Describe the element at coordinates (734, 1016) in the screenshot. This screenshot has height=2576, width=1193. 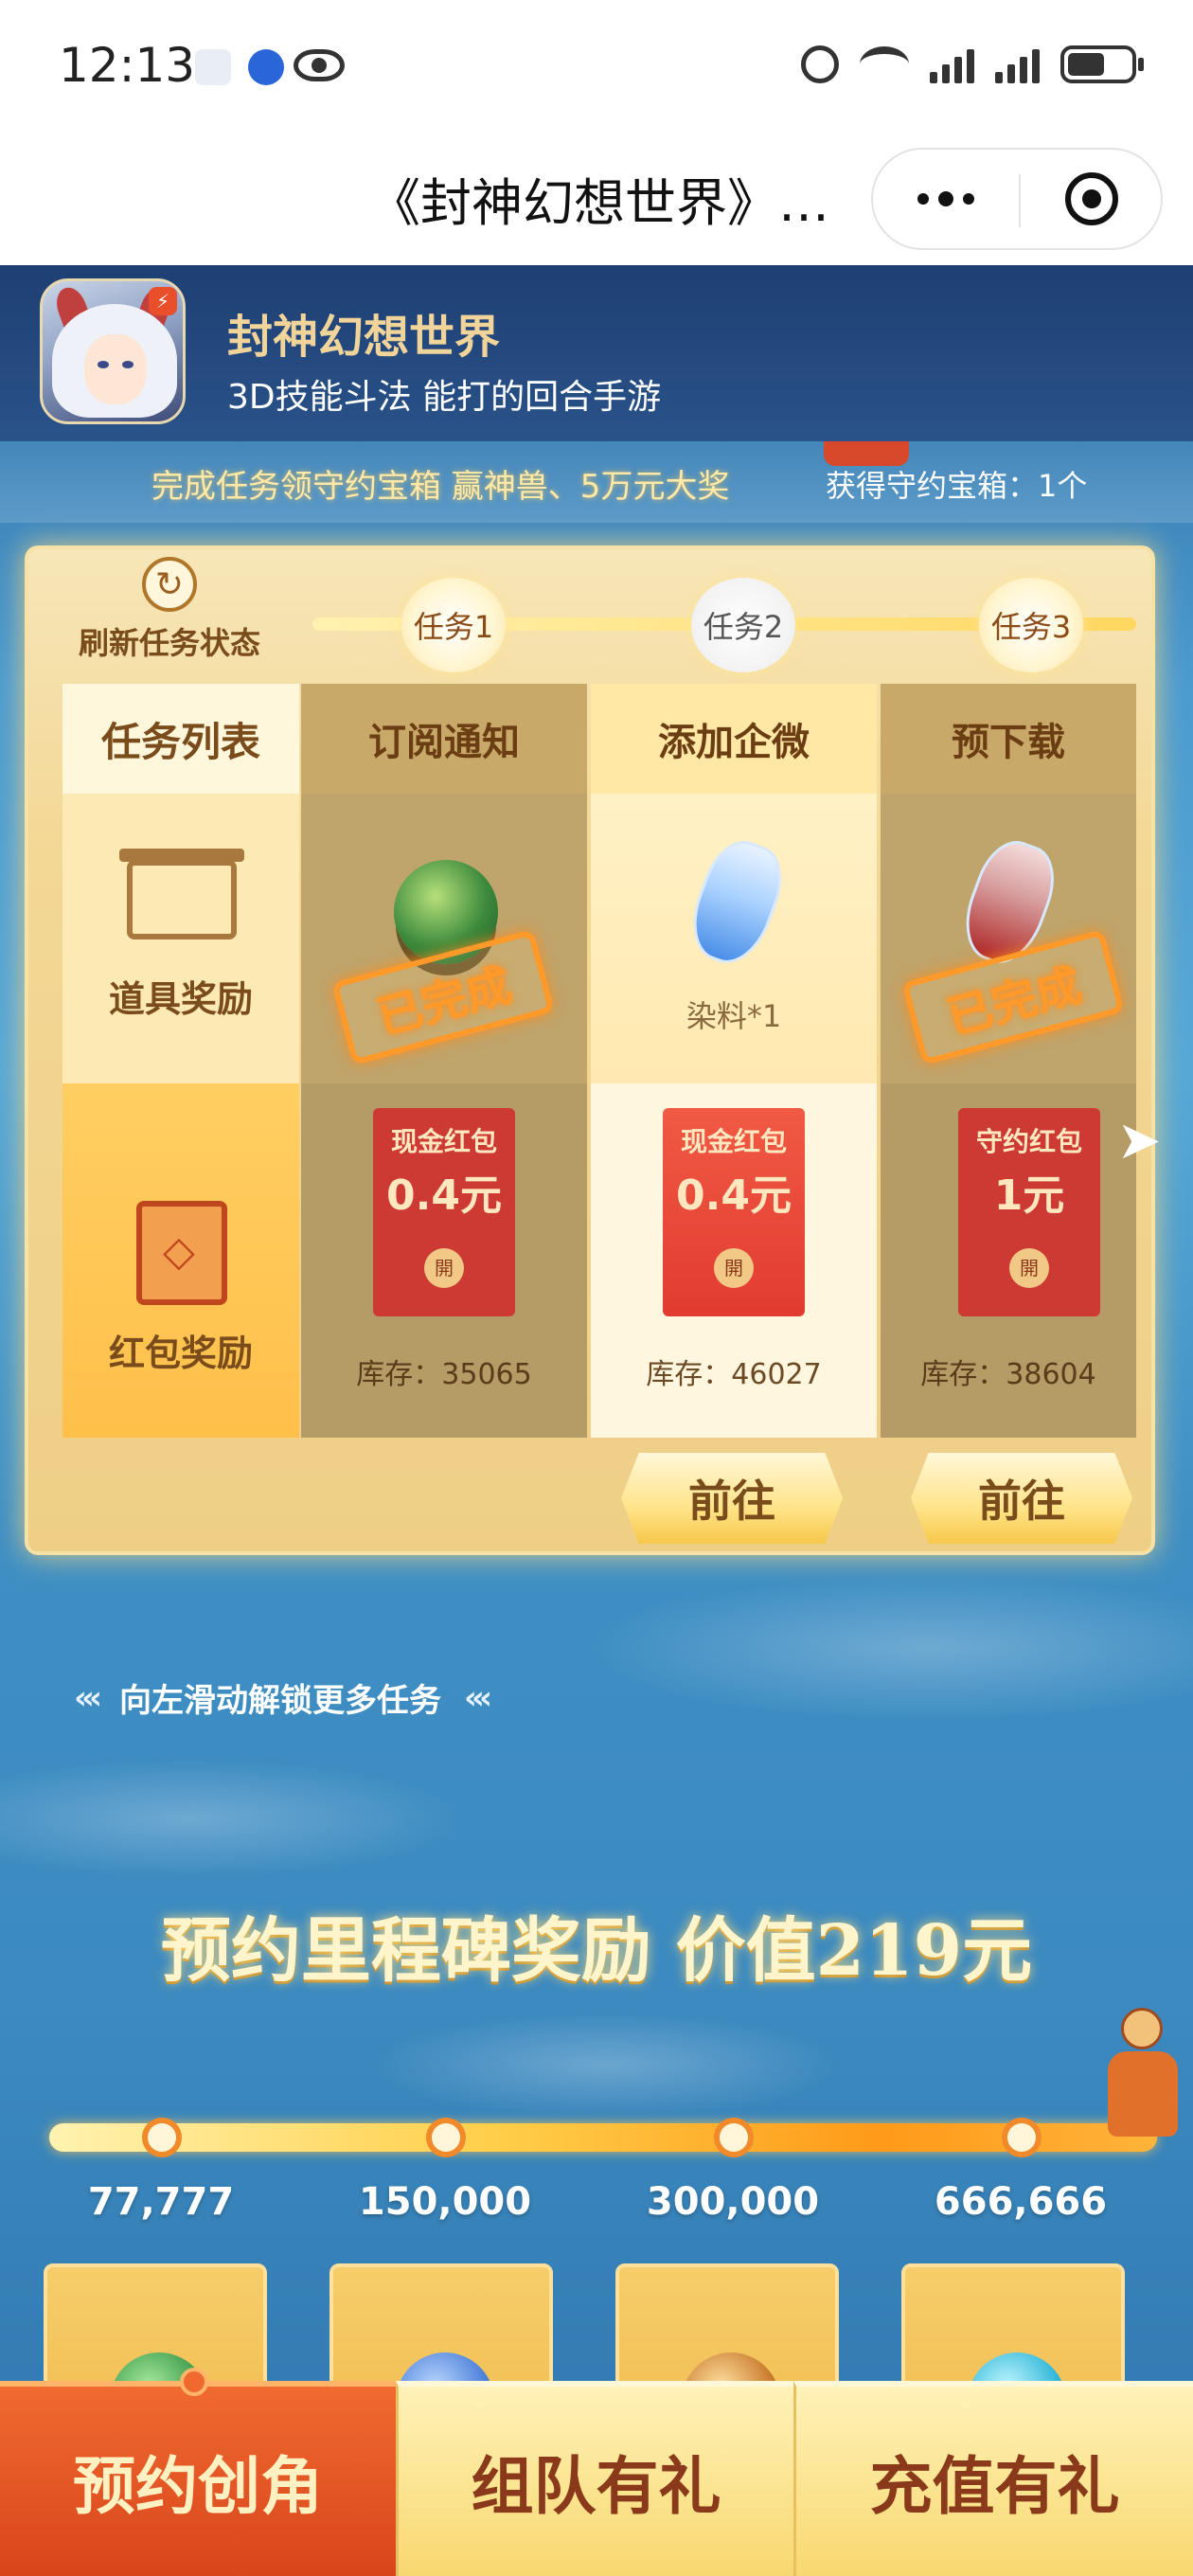
I see `prize-name: 染料*1` at that location.